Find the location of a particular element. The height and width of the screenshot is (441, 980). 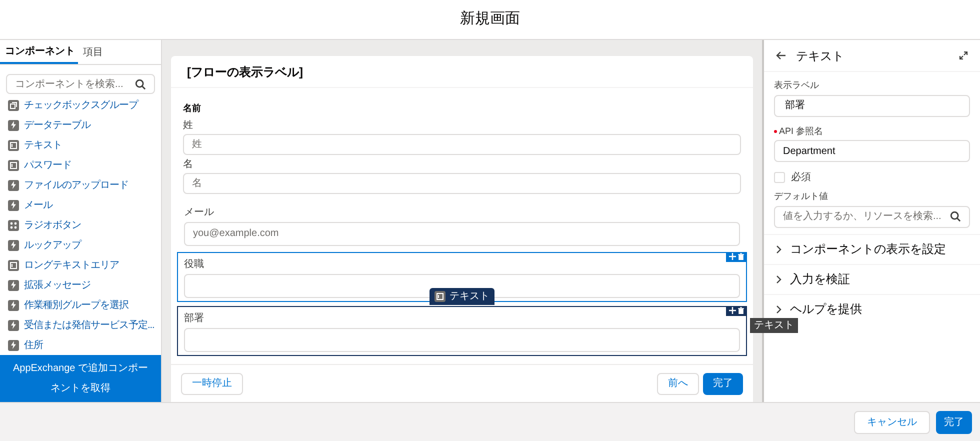

component-item: メール is located at coordinates (80, 205).